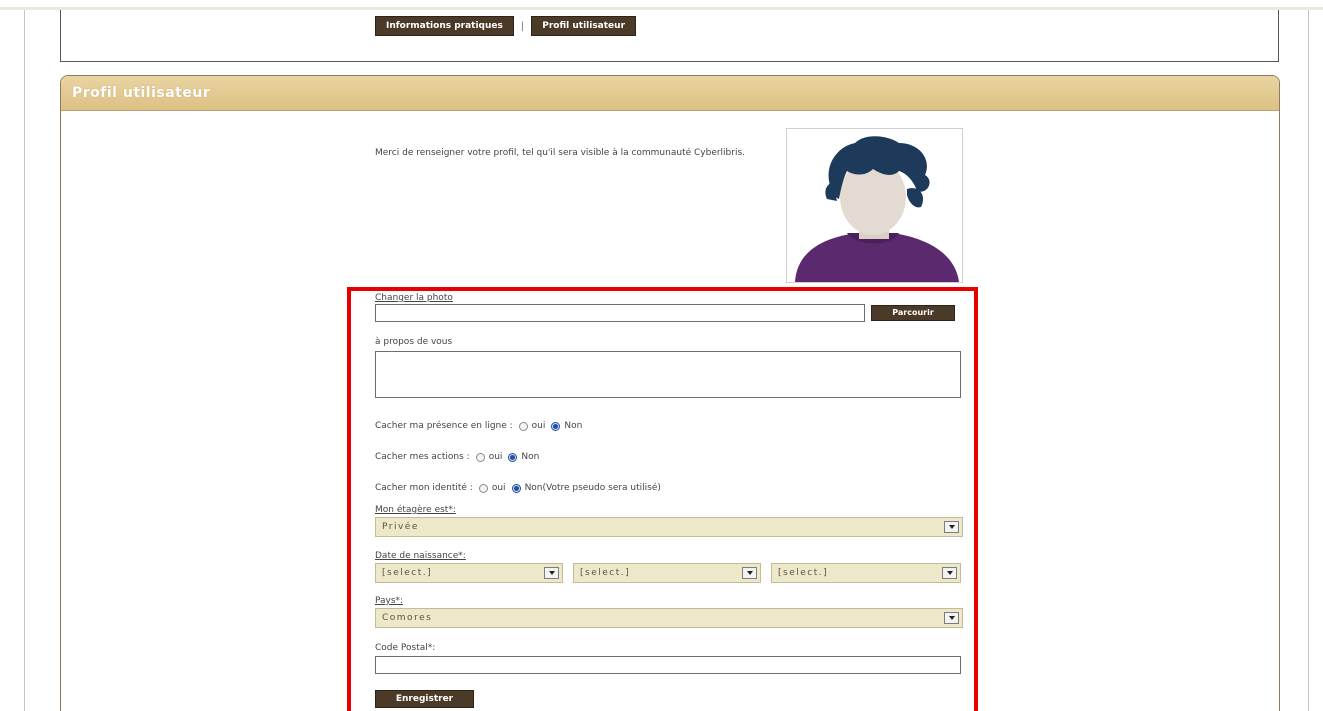  What do you see at coordinates (668, 374) in the screenshot?
I see `about-textarea` at bounding box center [668, 374].